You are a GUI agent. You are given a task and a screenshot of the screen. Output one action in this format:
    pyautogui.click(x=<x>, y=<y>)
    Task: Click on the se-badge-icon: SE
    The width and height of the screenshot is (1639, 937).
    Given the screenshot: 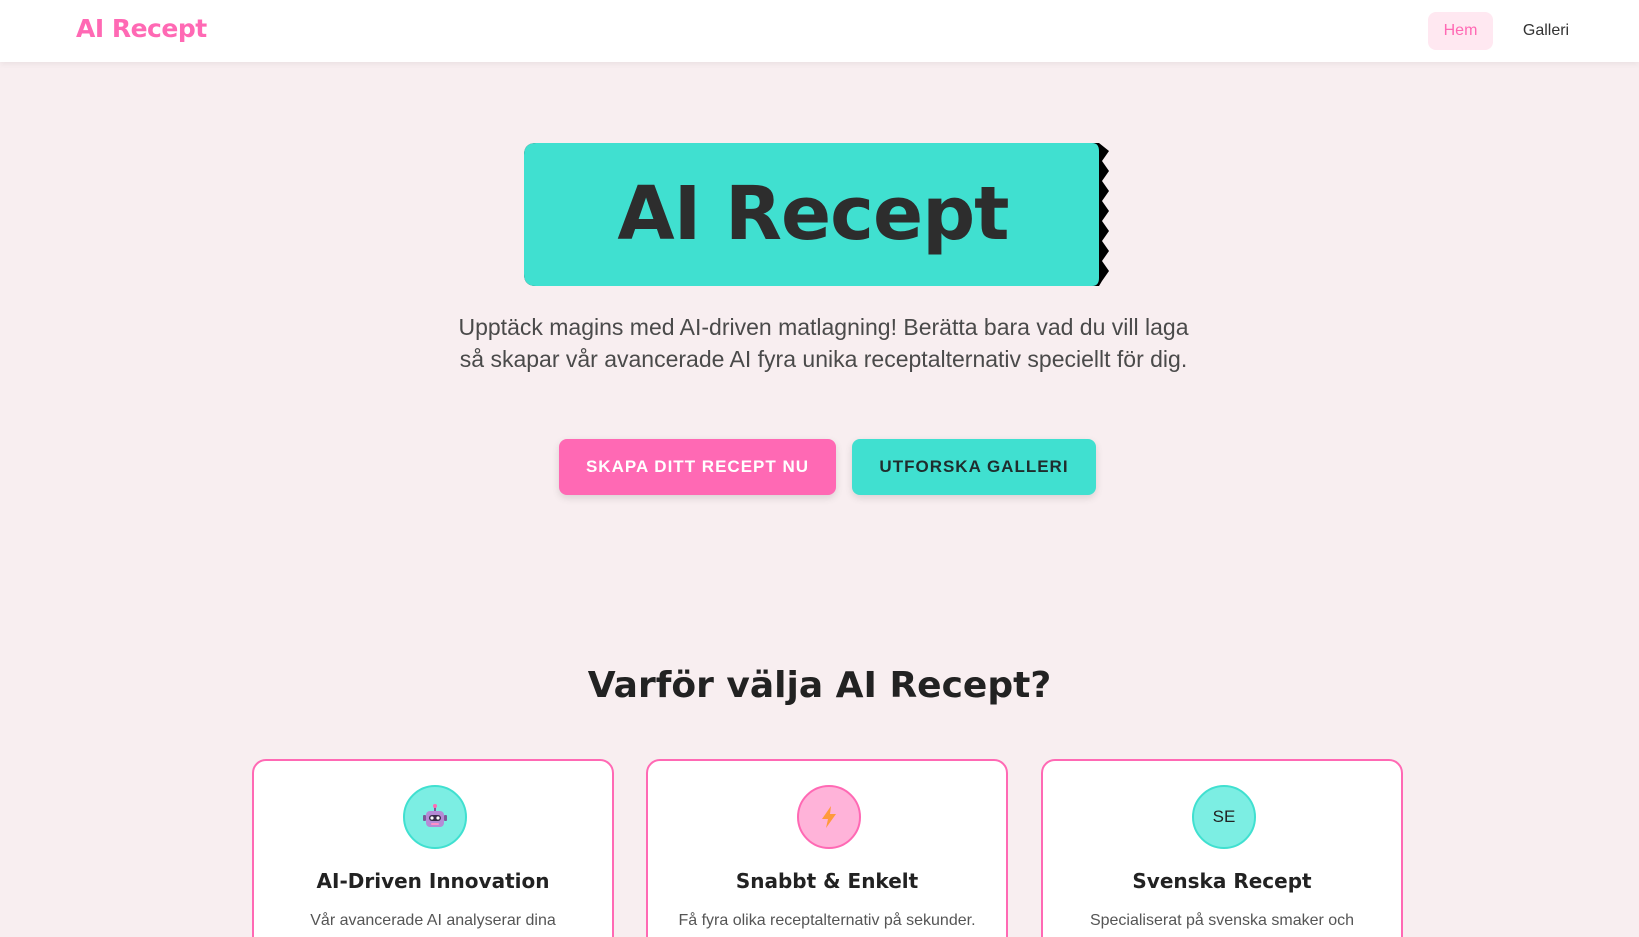 What is the action you would take?
    pyautogui.click(x=1224, y=817)
    